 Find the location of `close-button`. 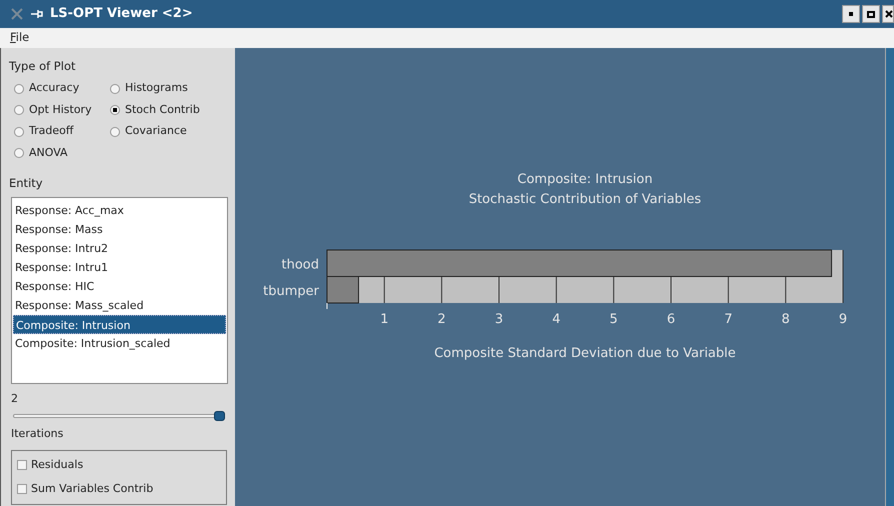

close-button is located at coordinates (888, 14).